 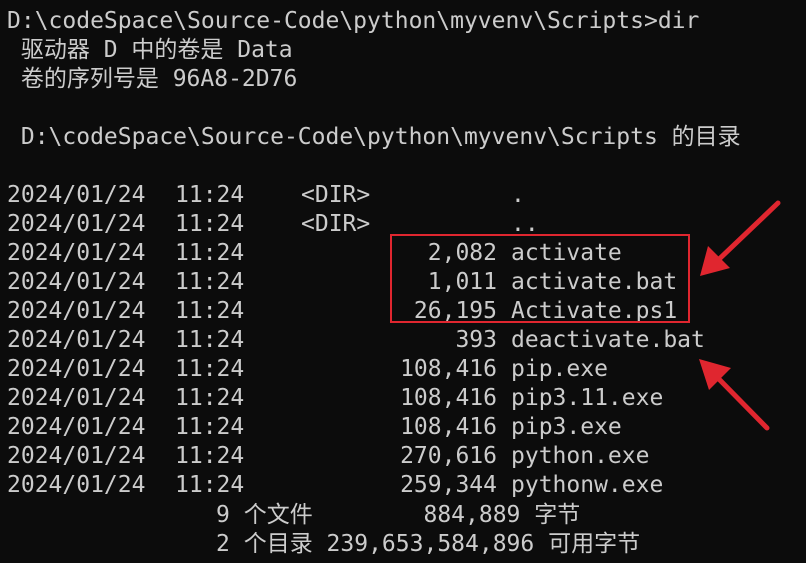 I want to click on annotation-arrows, so click(x=740, y=315).